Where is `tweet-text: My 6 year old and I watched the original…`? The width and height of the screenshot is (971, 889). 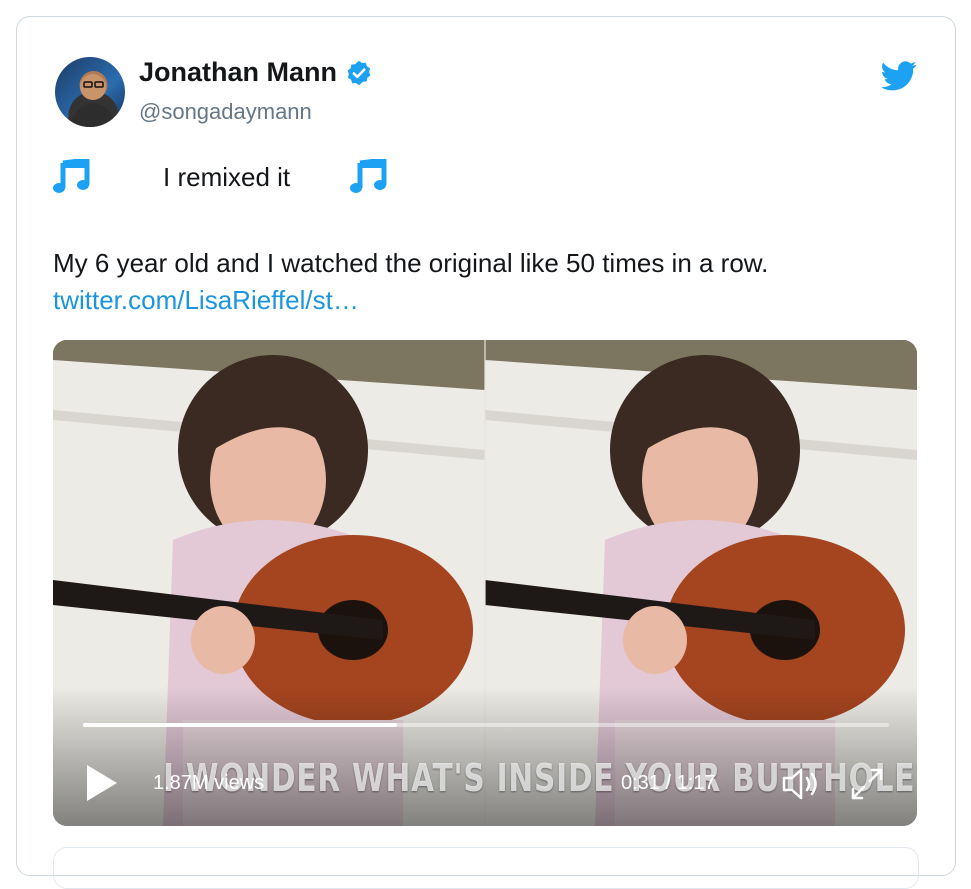
tweet-text: My 6 year old and I watched the original… is located at coordinates (411, 263).